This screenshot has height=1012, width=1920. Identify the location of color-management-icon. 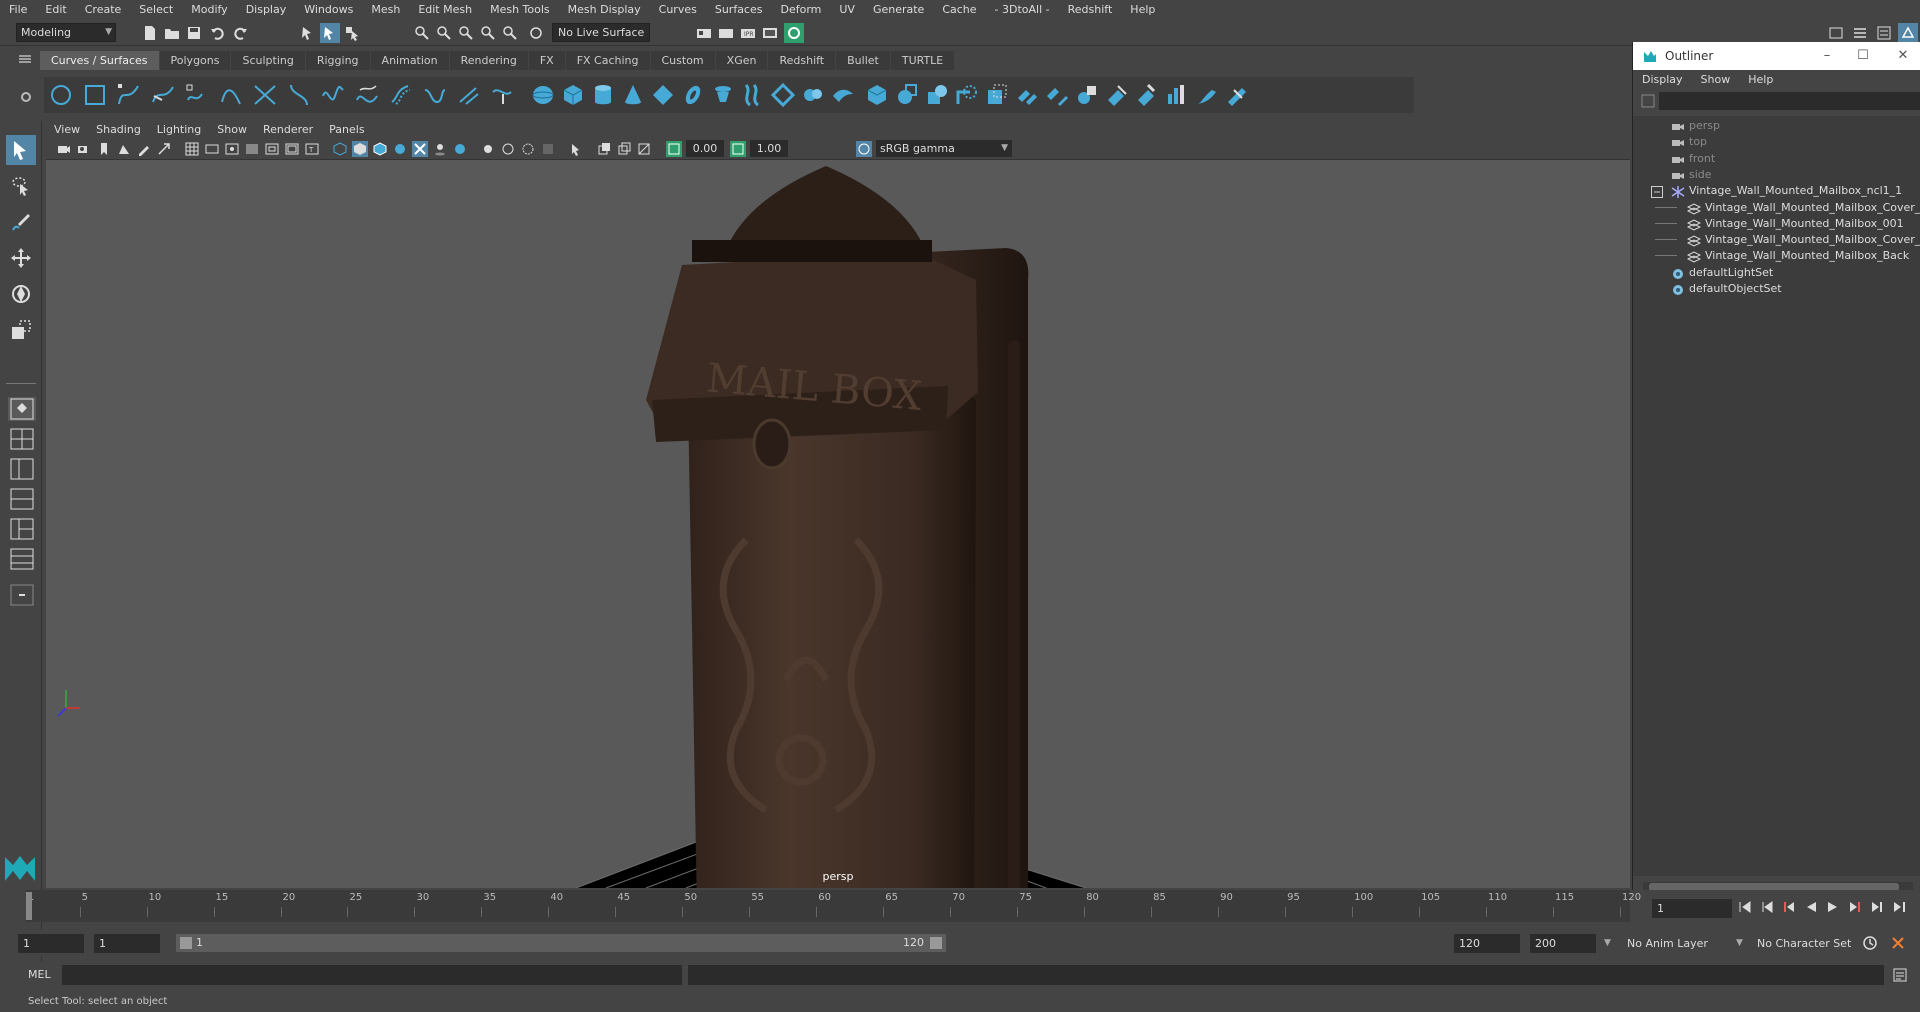
(864, 149).